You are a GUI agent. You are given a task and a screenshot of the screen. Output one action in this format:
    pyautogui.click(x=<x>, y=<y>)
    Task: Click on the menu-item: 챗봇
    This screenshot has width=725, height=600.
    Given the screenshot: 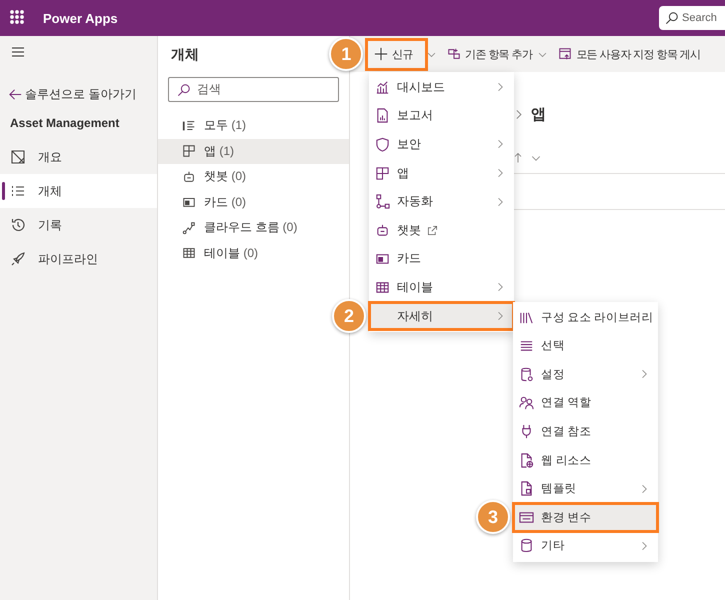 What is the action you would take?
    pyautogui.click(x=441, y=230)
    